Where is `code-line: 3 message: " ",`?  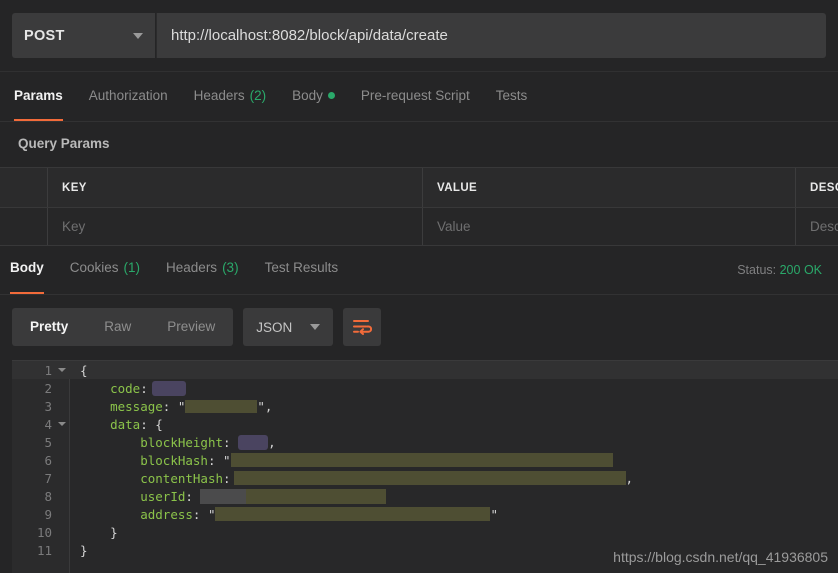 code-line: 3 message: " ", is located at coordinates (425, 406).